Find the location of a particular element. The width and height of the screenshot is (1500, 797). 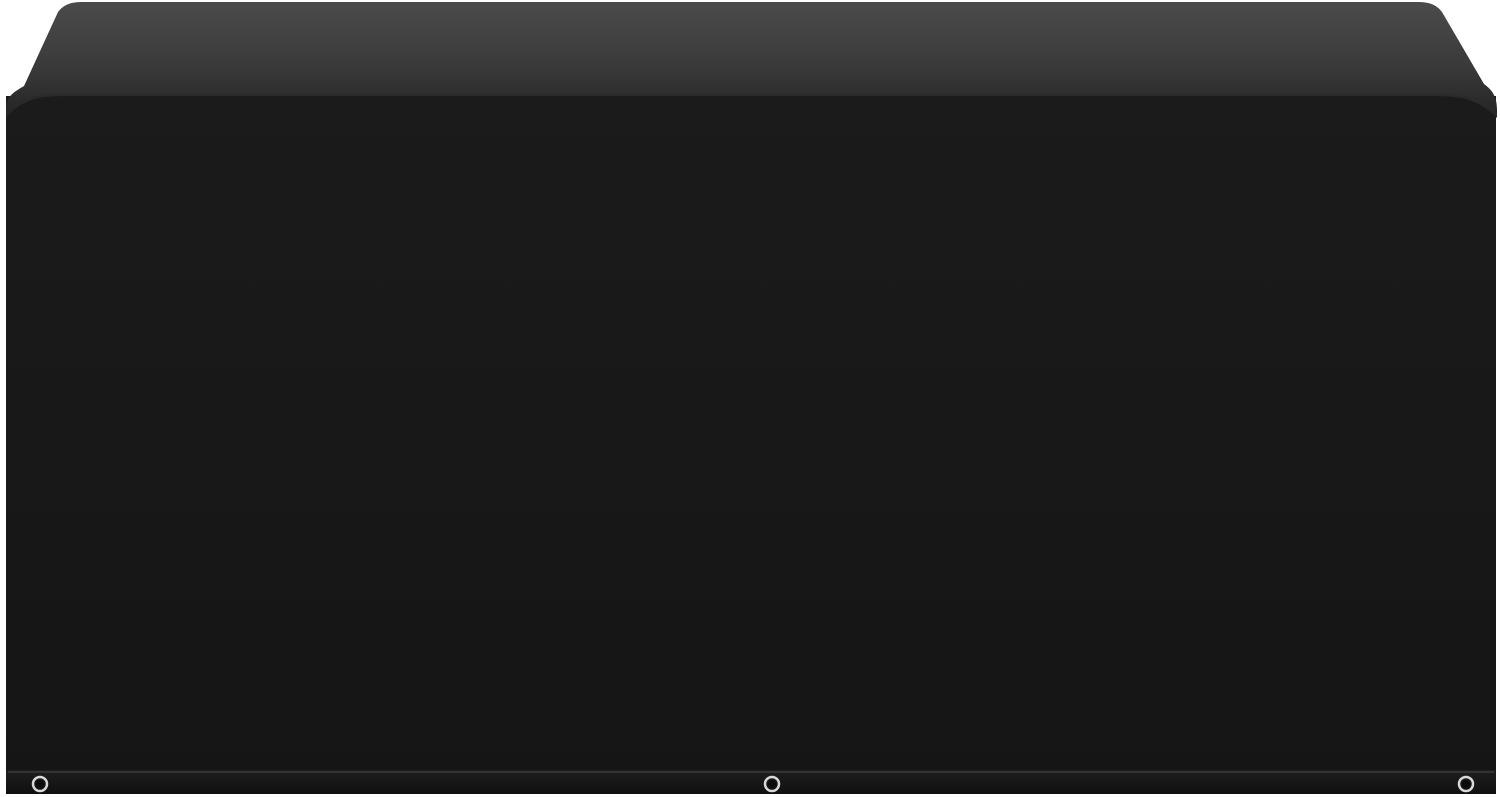

cover-hem is located at coordinates (751, 782).